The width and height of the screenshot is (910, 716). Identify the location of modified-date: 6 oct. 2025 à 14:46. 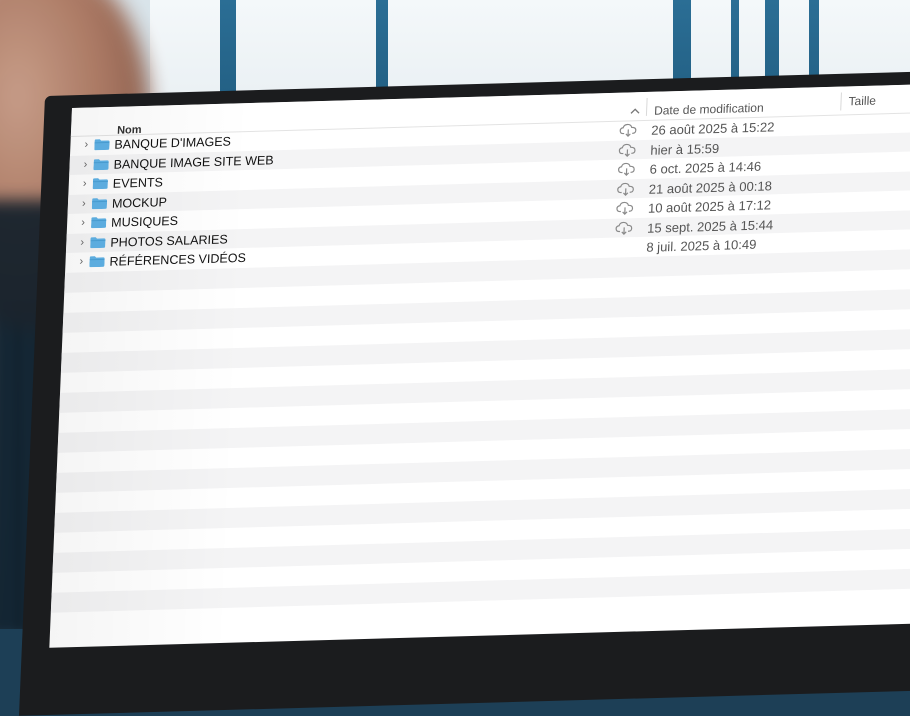
(705, 167).